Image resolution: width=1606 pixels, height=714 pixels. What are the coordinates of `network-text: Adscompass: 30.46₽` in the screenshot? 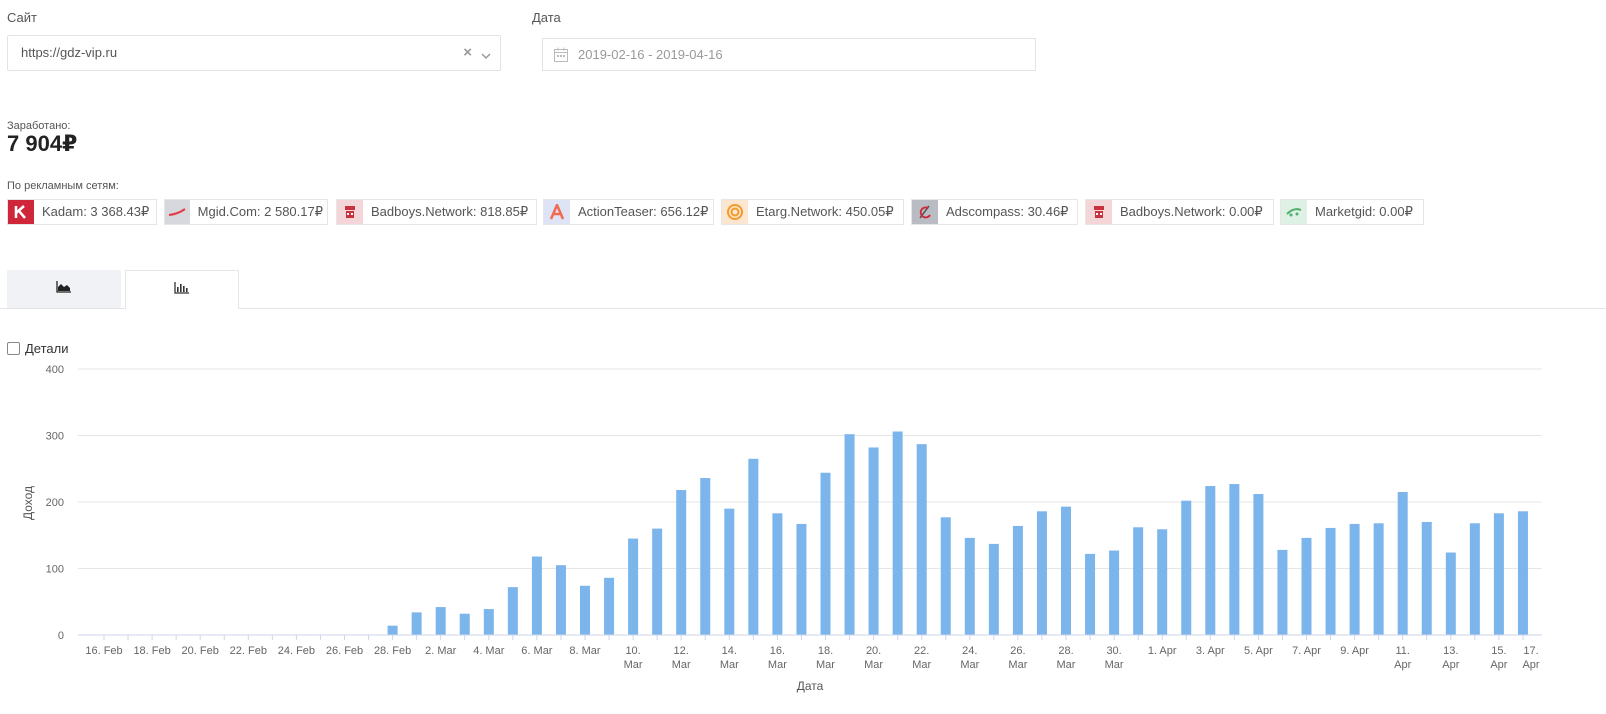 It's located at (1007, 211).